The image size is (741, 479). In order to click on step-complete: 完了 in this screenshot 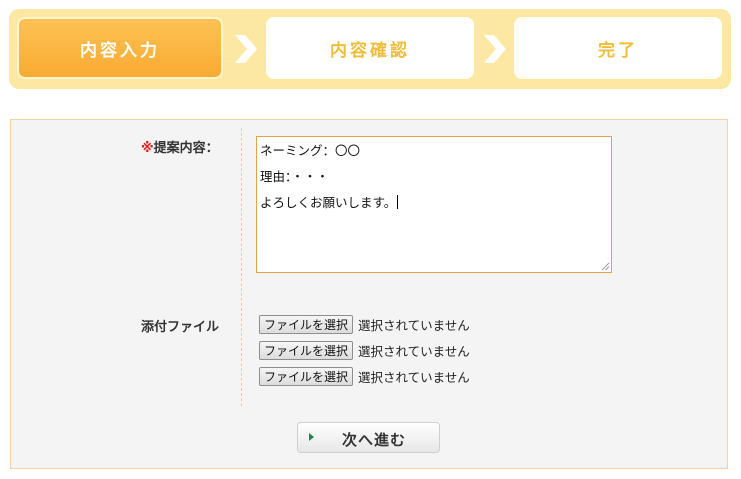, I will do `click(618, 48)`.